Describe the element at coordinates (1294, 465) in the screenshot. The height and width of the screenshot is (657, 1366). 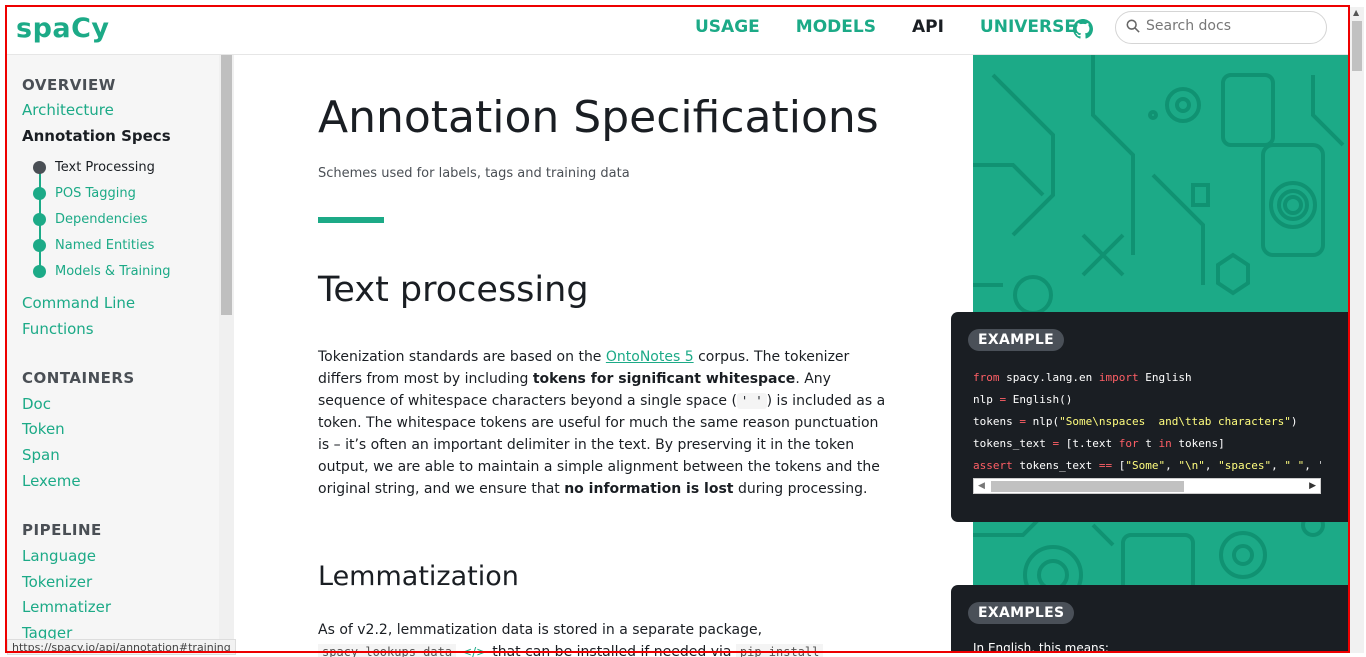
I see `code-string: " "` at that location.